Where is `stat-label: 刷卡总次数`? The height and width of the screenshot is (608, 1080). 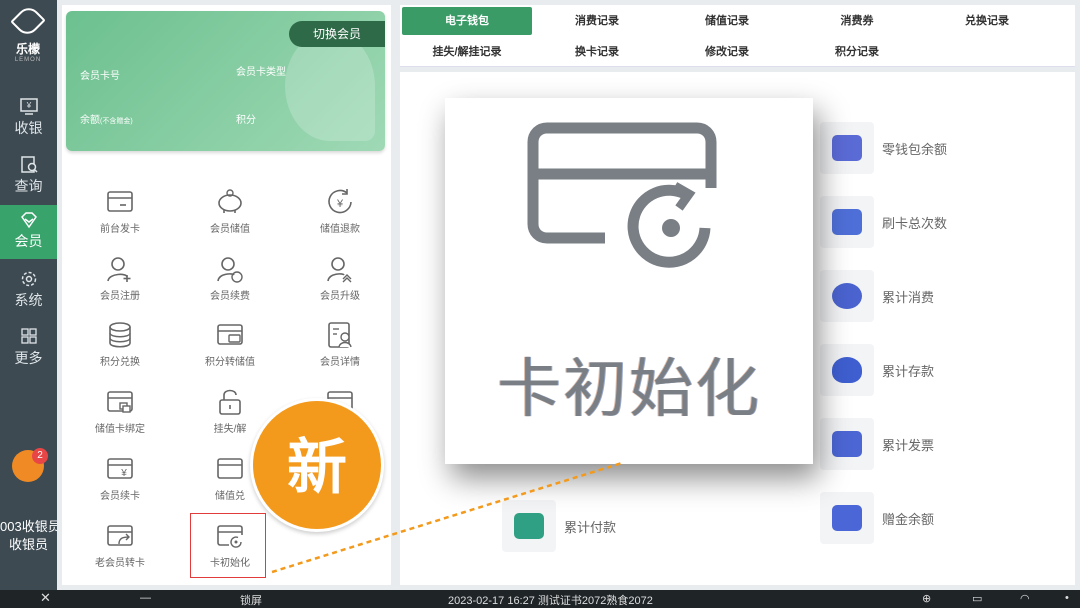 stat-label: 刷卡总次数 is located at coordinates (915, 223).